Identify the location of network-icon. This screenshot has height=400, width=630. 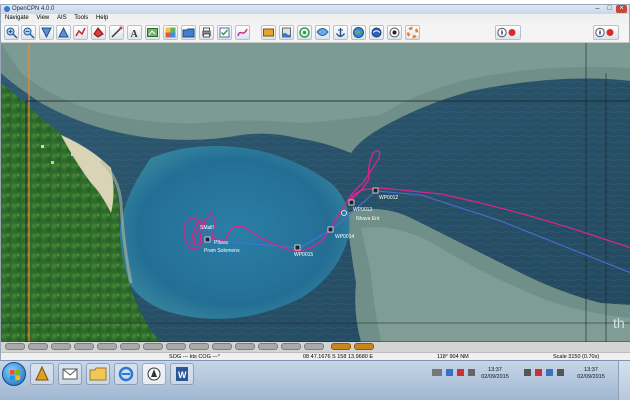
(437, 372).